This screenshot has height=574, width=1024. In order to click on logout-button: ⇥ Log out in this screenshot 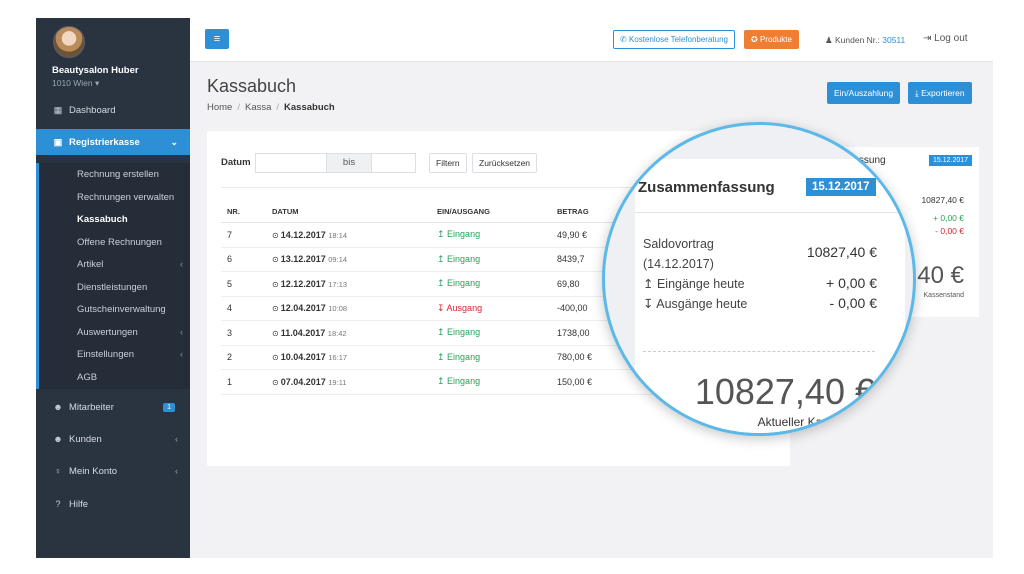, I will do `click(945, 38)`.